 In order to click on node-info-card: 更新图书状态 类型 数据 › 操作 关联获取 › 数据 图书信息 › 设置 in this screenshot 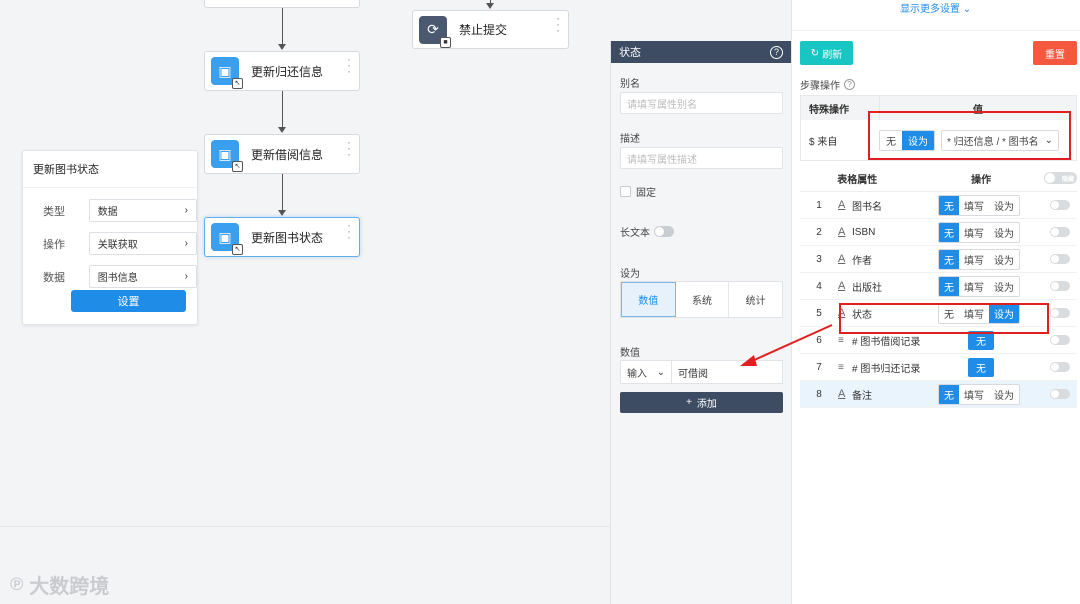, I will do `click(110, 237)`.